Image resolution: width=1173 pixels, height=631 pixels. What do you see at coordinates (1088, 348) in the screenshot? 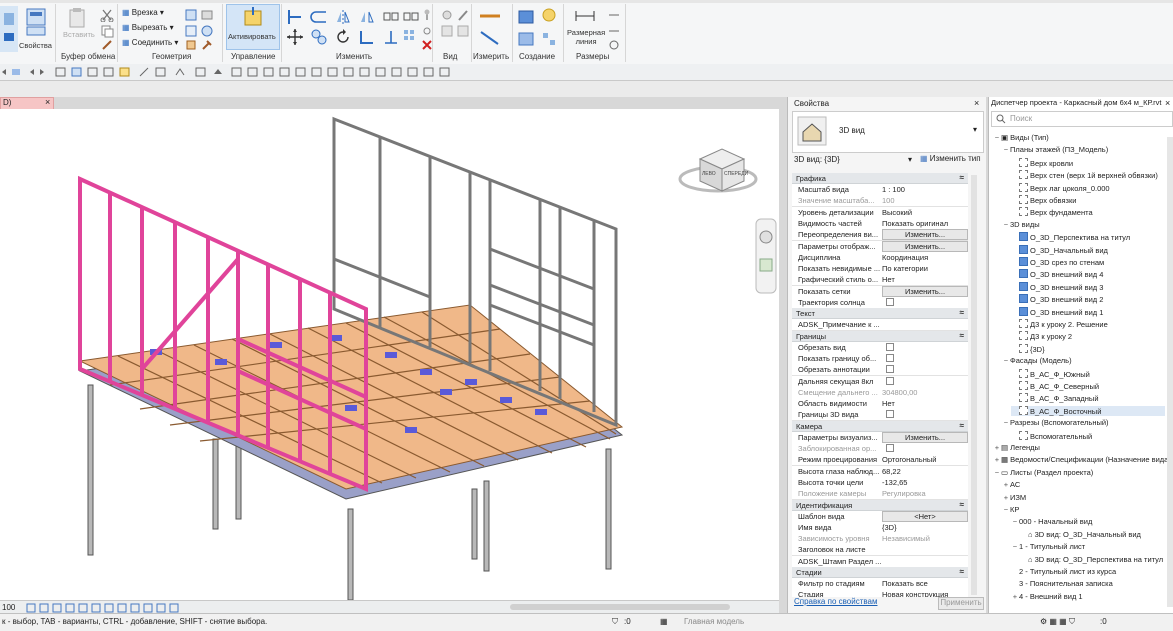
I see `browser-tree-item: {3D}` at bounding box center [1088, 348].